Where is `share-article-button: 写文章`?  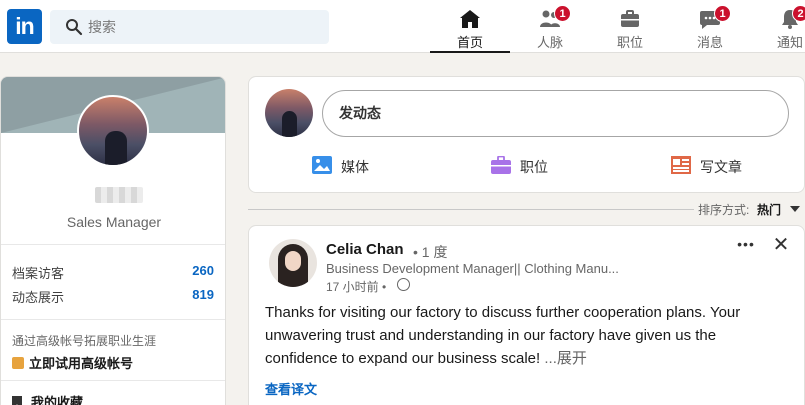
share-article-button: 写文章 is located at coordinates (716, 166).